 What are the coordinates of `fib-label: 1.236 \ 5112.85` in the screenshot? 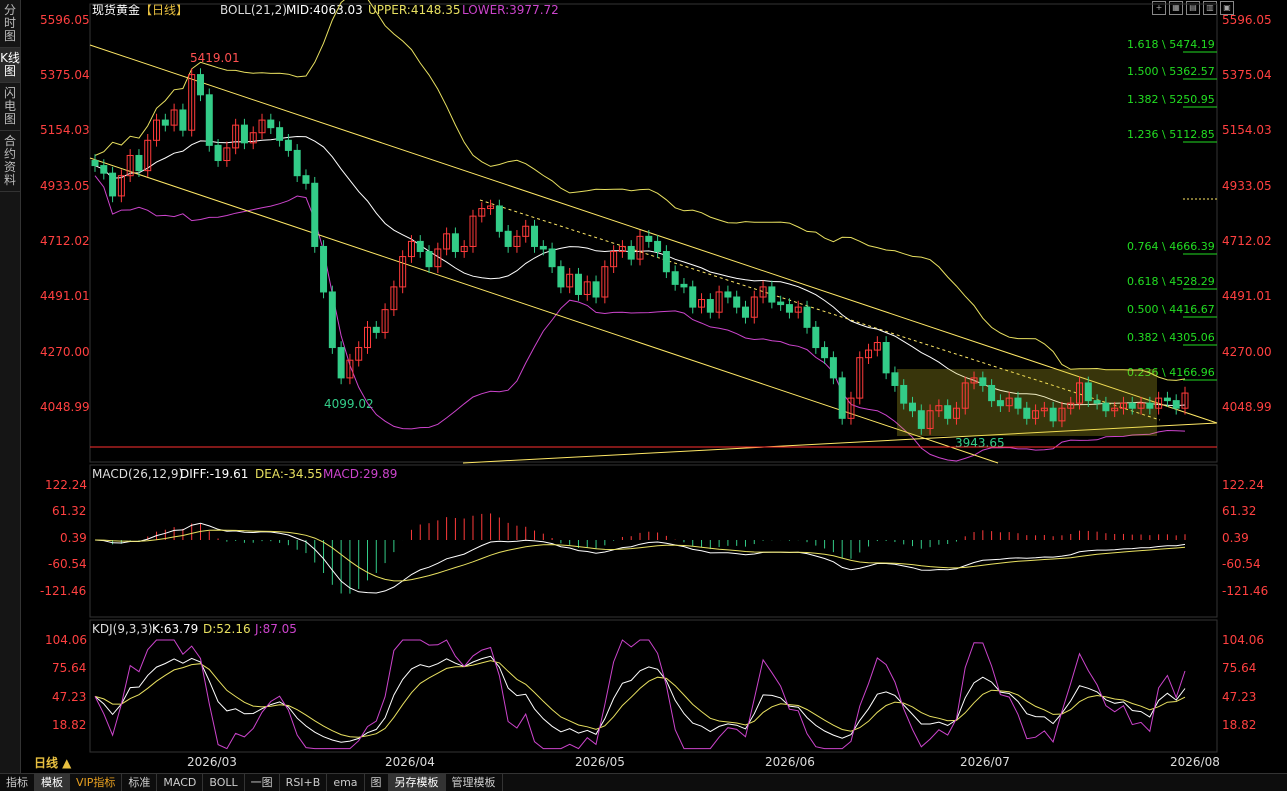 It's located at (1171, 134).